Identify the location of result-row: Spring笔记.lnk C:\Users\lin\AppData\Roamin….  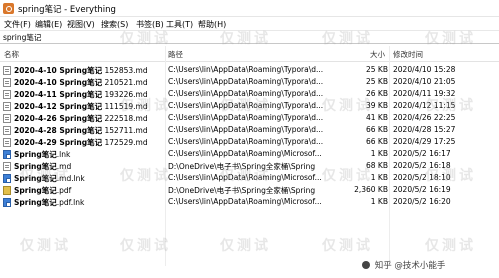
(249, 154).